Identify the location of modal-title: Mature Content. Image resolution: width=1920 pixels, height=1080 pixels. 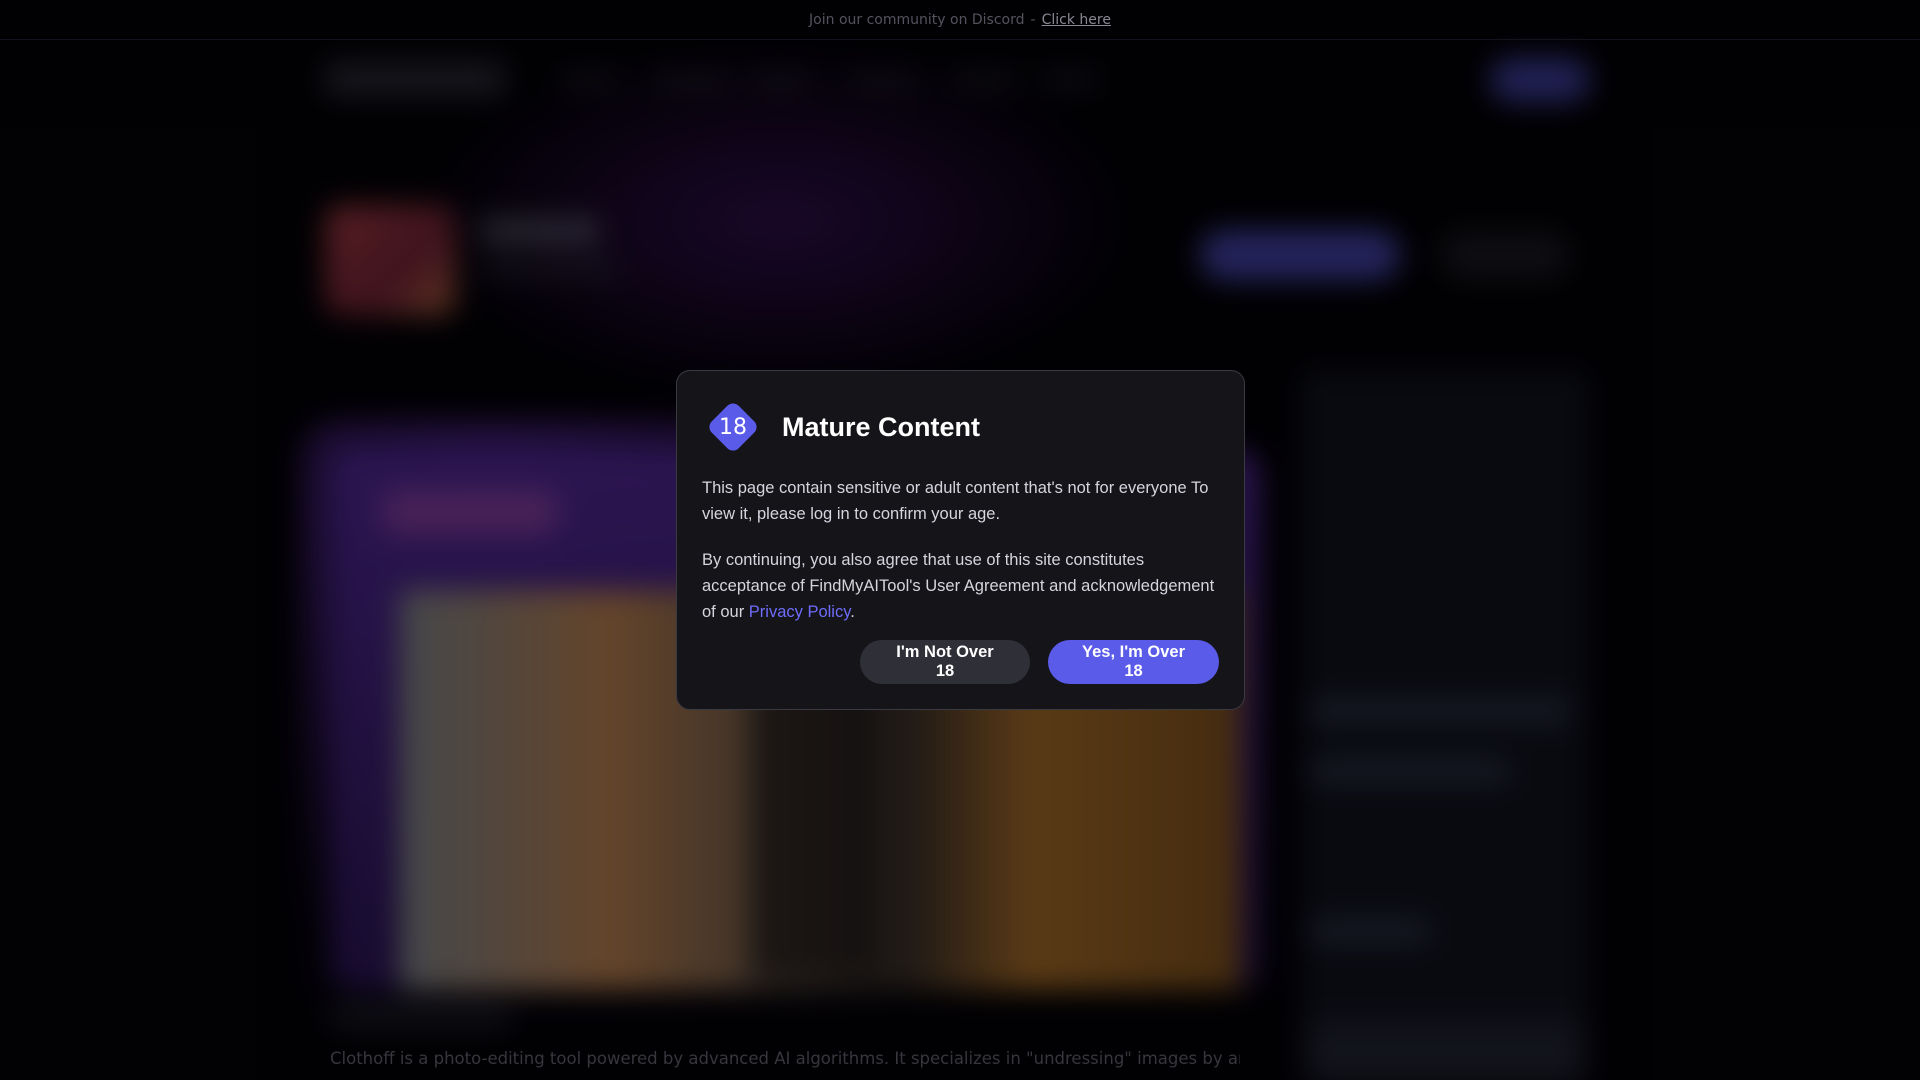
(881, 426).